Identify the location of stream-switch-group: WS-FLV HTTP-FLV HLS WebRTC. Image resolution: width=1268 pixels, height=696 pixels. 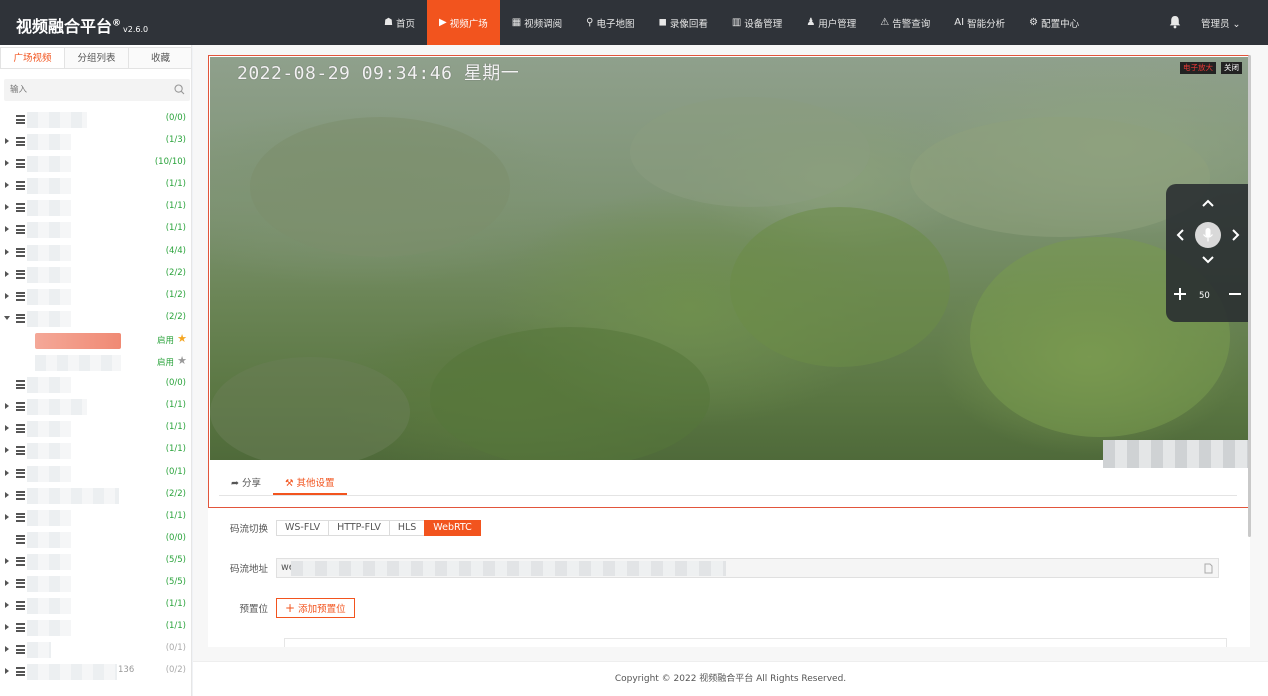
(378, 528).